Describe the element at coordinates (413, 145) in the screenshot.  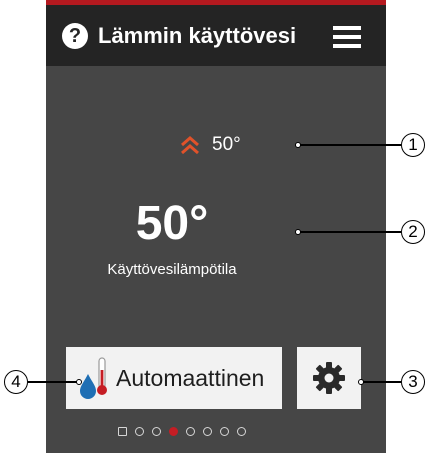
I see `callout-1-number: 1` at that location.